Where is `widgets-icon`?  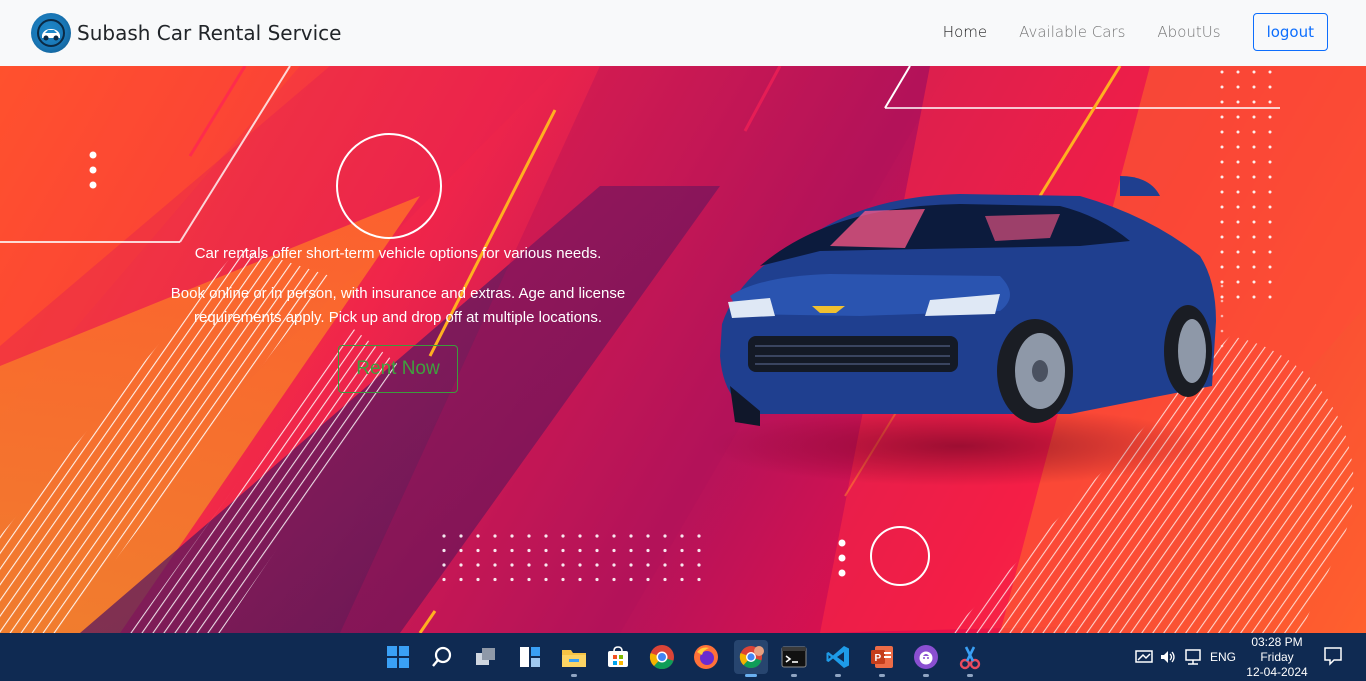 widgets-icon is located at coordinates (530, 657).